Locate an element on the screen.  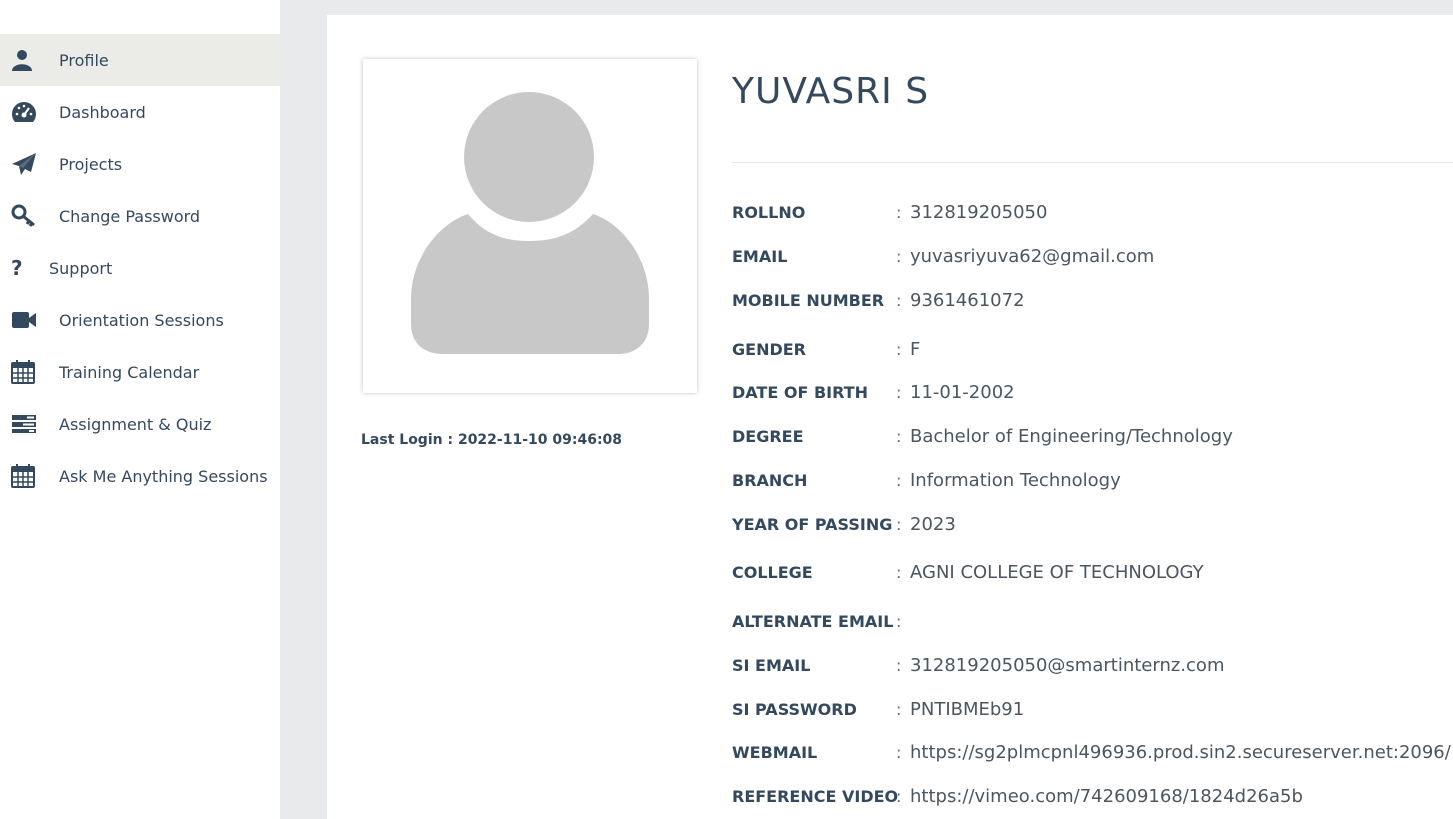
sidebar-item-training-calendar: Training Calendar is located at coordinates (140, 372).